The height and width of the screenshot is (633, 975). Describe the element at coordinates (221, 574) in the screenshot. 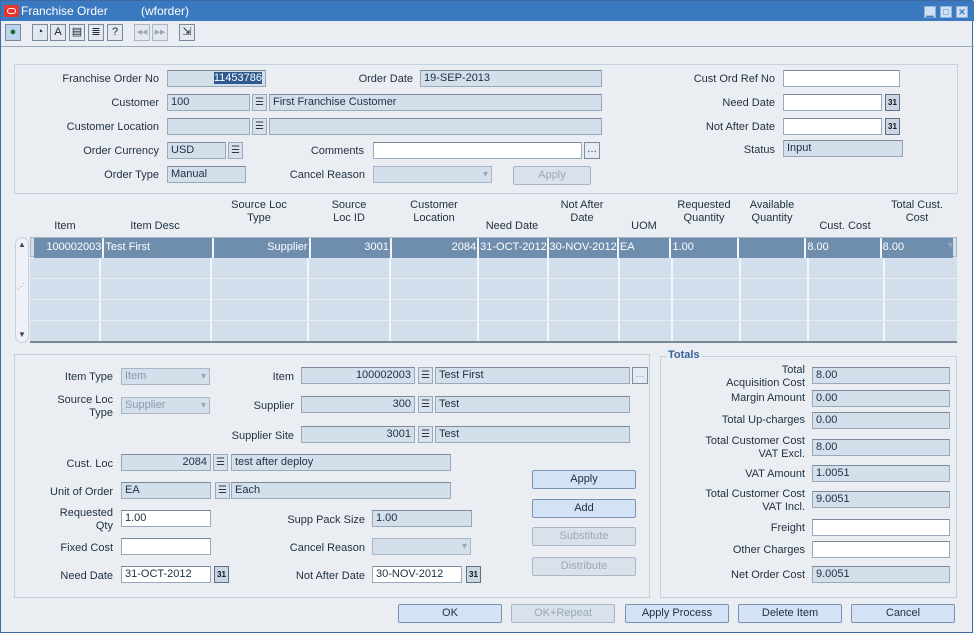

I see `detail-need-date-calendar-icon: 31` at that location.